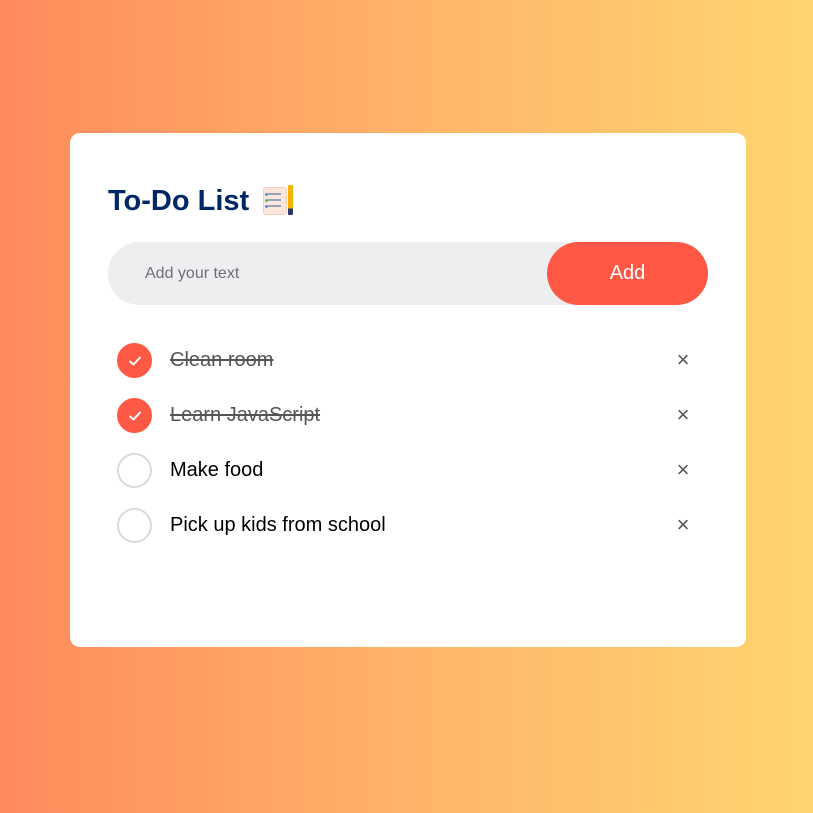  I want to click on todo-item: Make food ×, so click(408, 470).